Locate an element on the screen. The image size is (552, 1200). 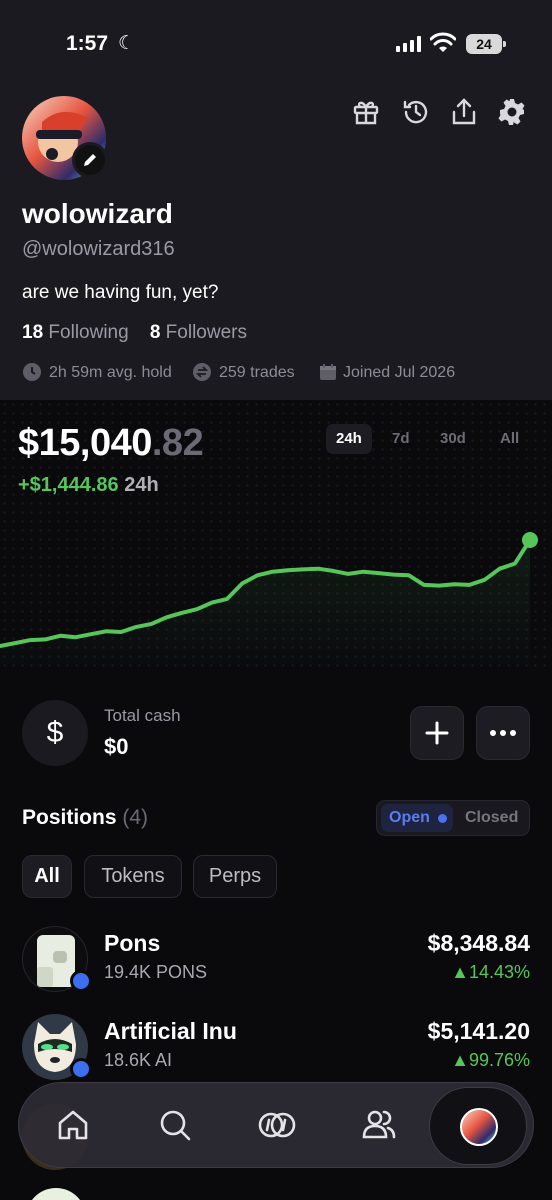
positions-title: Positions (4) is located at coordinates (85, 818).